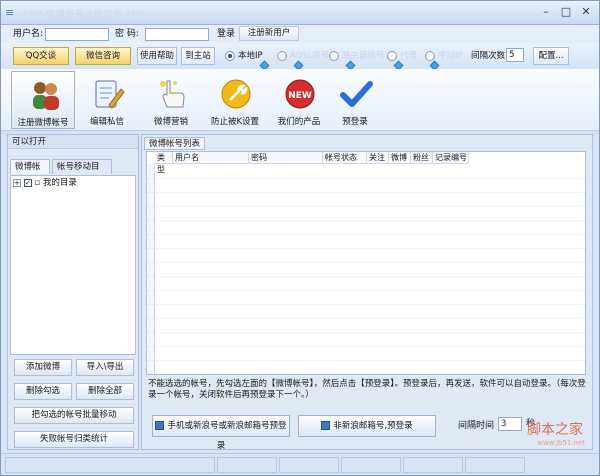 The height and width of the screenshot is (476, 600). What do you see at coordinates (127, 34) in the screenshot?
I see `password-label: 密 码:` at bounding box center [127, 34].